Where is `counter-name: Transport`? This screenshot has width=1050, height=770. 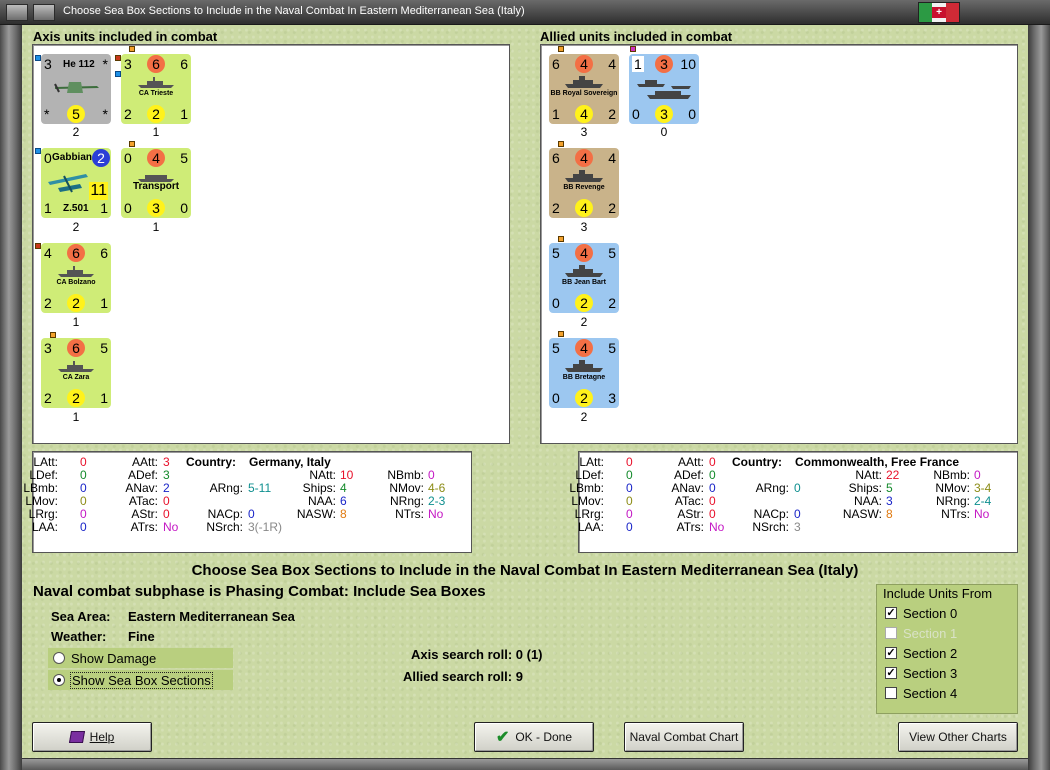 counter-name: Transport is located at coordinates (156, 186).